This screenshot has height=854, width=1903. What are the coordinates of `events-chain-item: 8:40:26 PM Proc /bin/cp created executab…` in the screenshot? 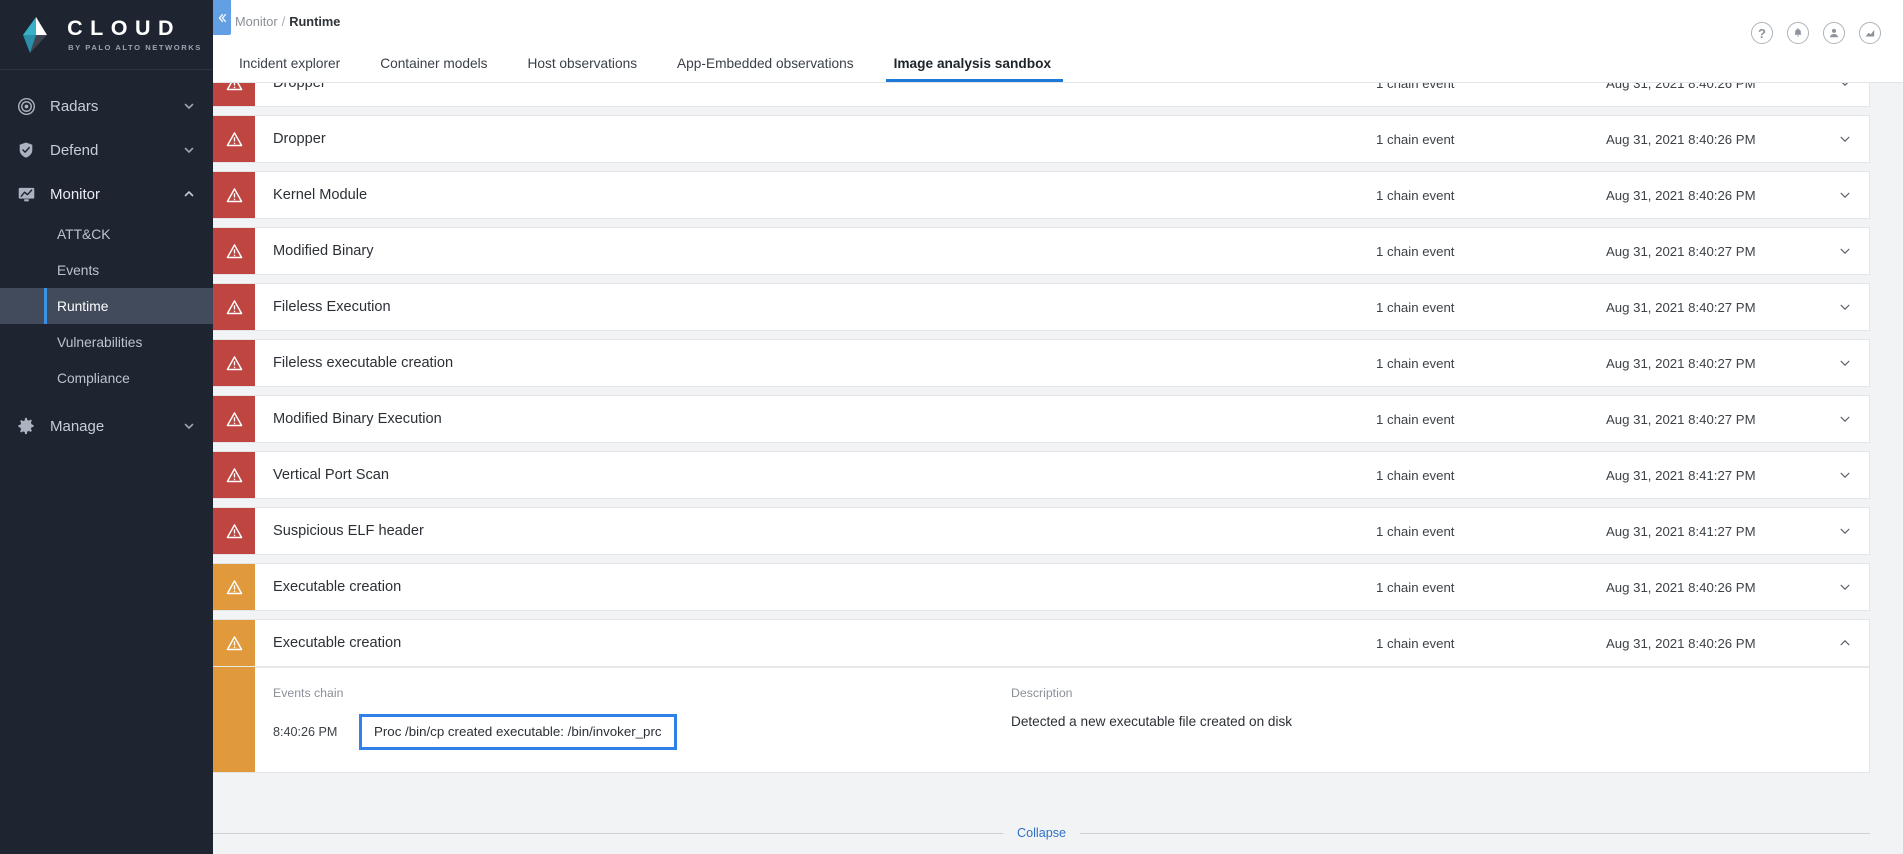 It's located at (634, 732).